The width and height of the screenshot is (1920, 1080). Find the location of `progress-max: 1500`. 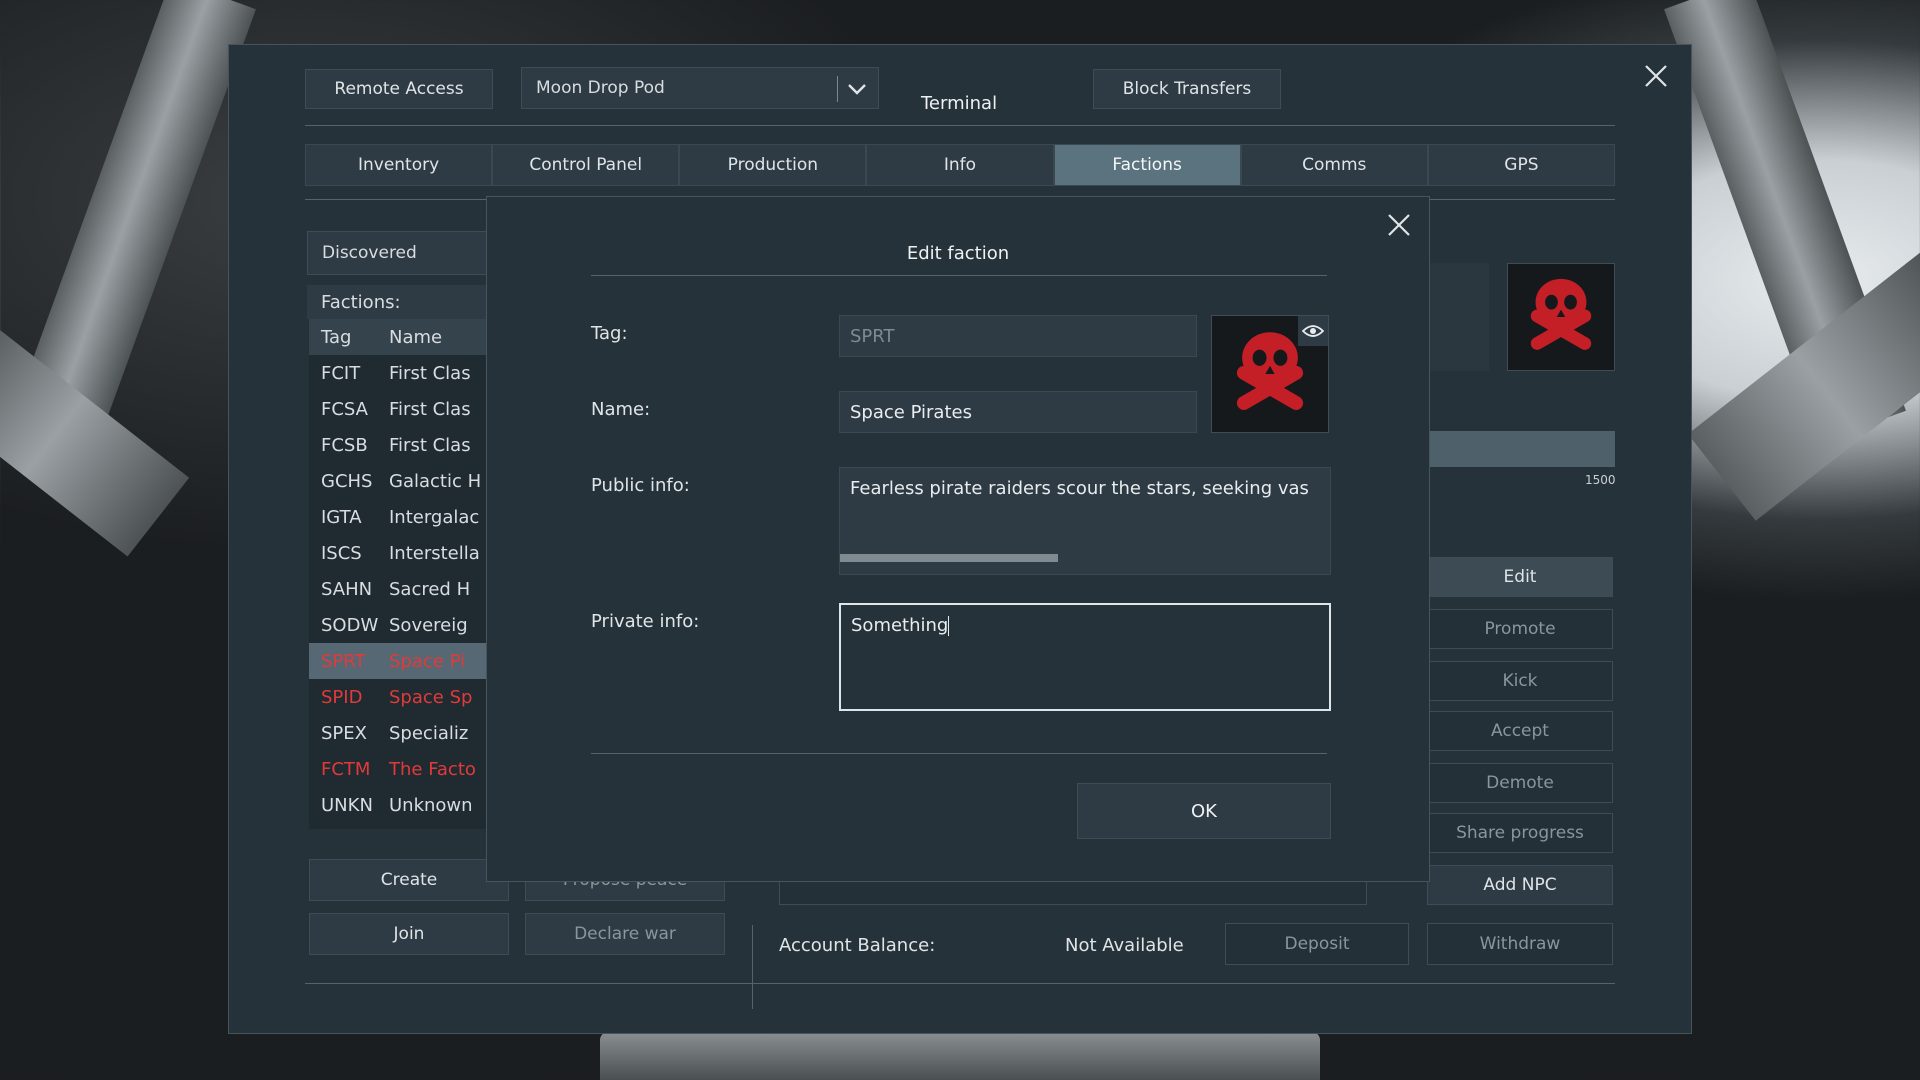

progress-max: 1500 is located at coordinates (1600, 480).